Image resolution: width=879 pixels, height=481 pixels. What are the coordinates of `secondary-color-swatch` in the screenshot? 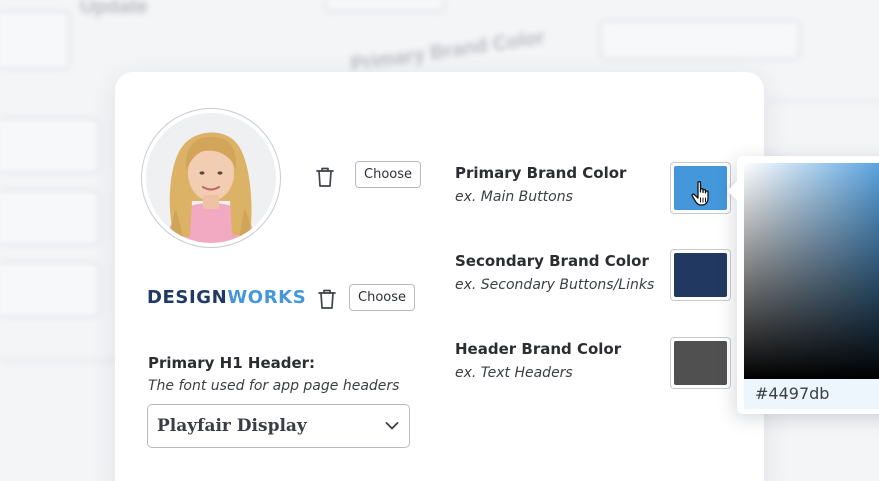 It's located at (700, 275).